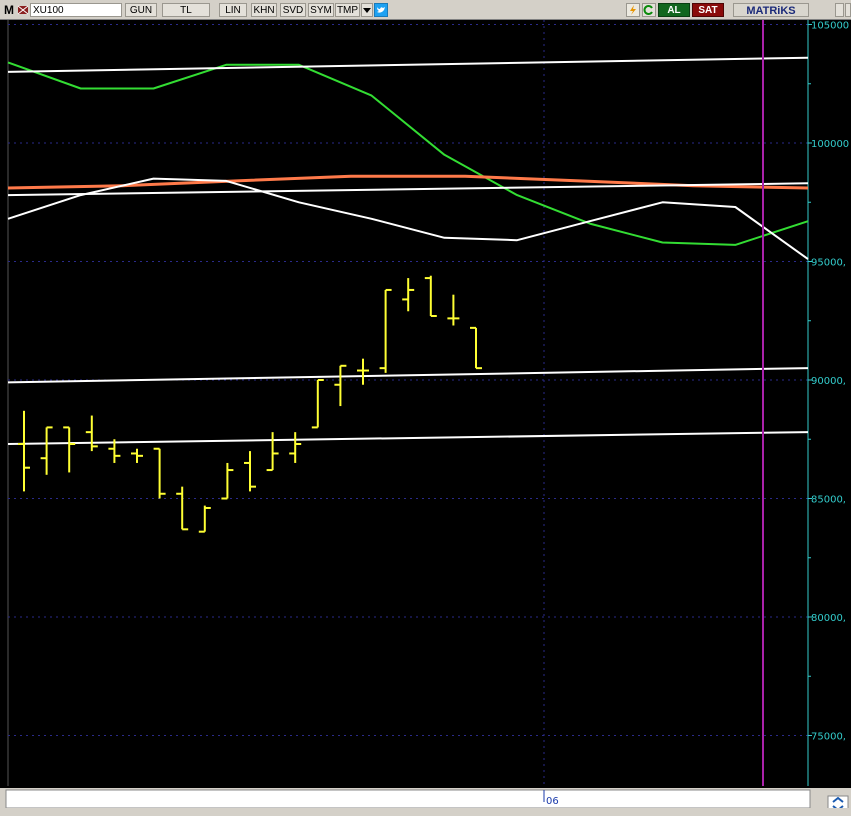 The image size is (851, 816). What do you see at coordinates (830, 26) in the screenshot?
I see `y-tick-label: 105000` at bounding box center [830, 26].